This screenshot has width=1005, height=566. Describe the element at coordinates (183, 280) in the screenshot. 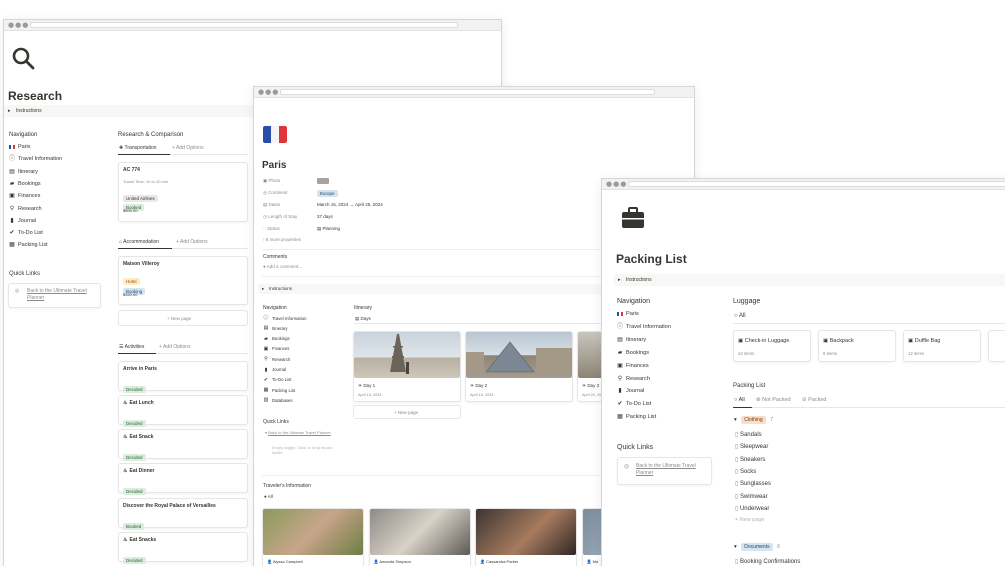

I see `accommodation-card: Maison Villeroy Hotel Booking $320.00` at that location.